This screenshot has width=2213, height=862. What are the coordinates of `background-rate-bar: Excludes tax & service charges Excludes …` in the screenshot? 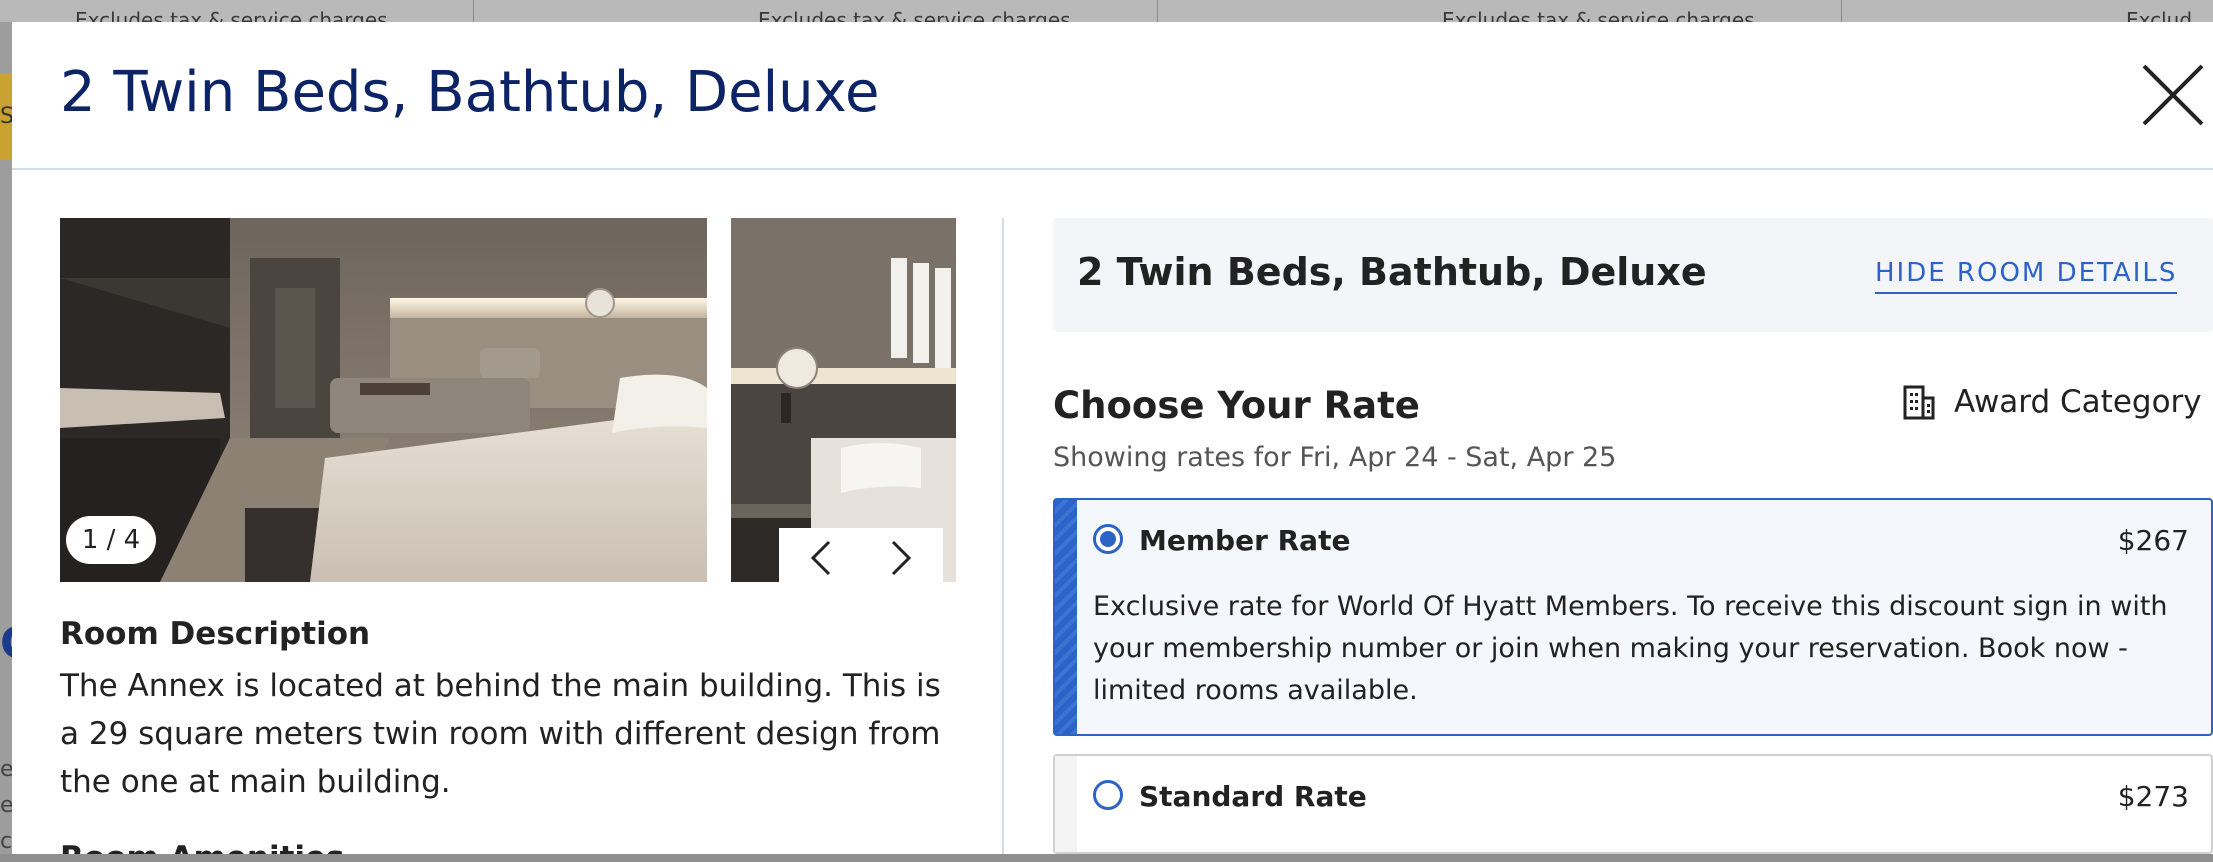 It's located at (1106, 11).